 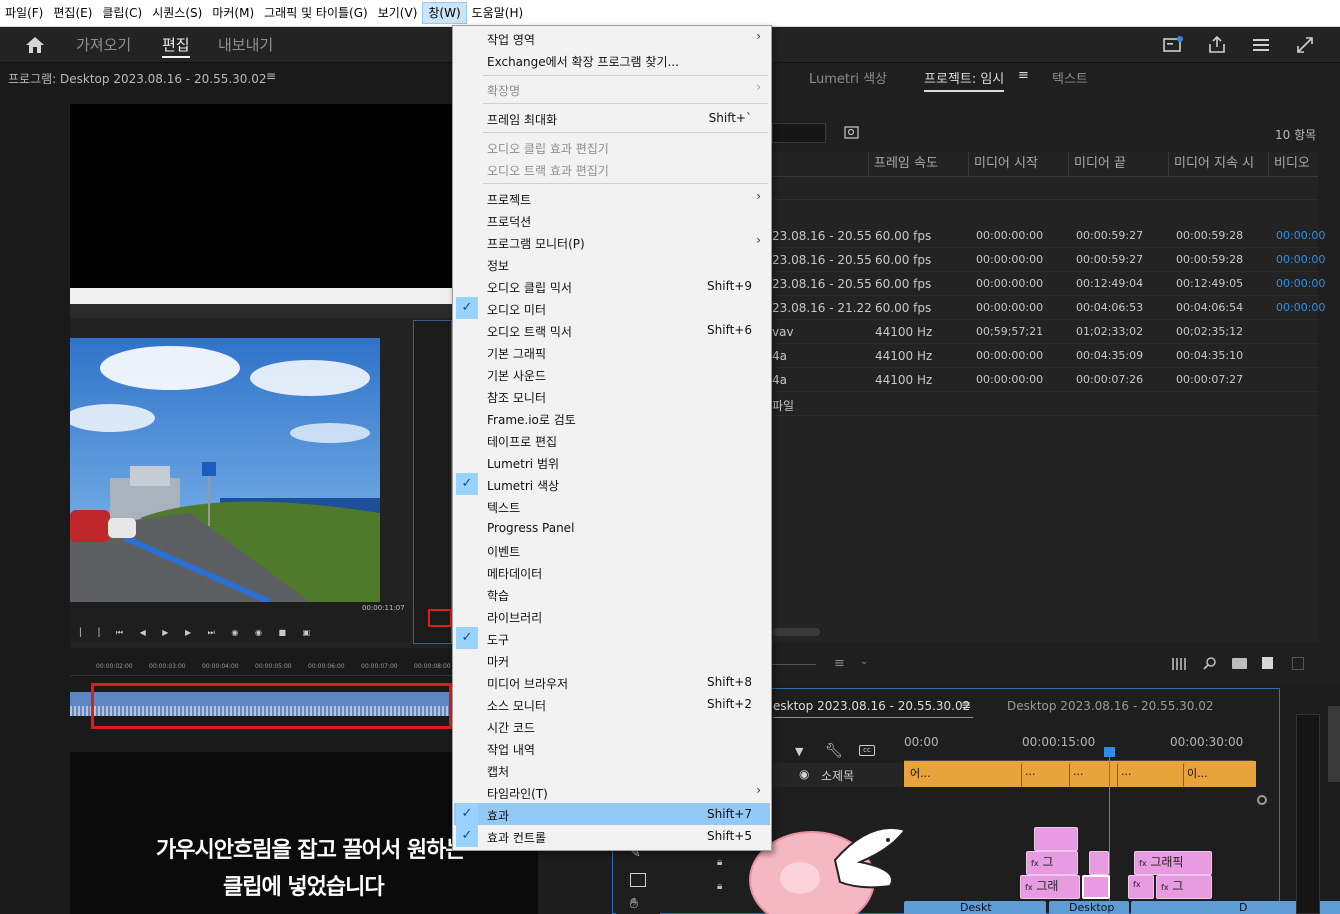 I want to click on fullscreen-icon, so click(x=1305, y=45).